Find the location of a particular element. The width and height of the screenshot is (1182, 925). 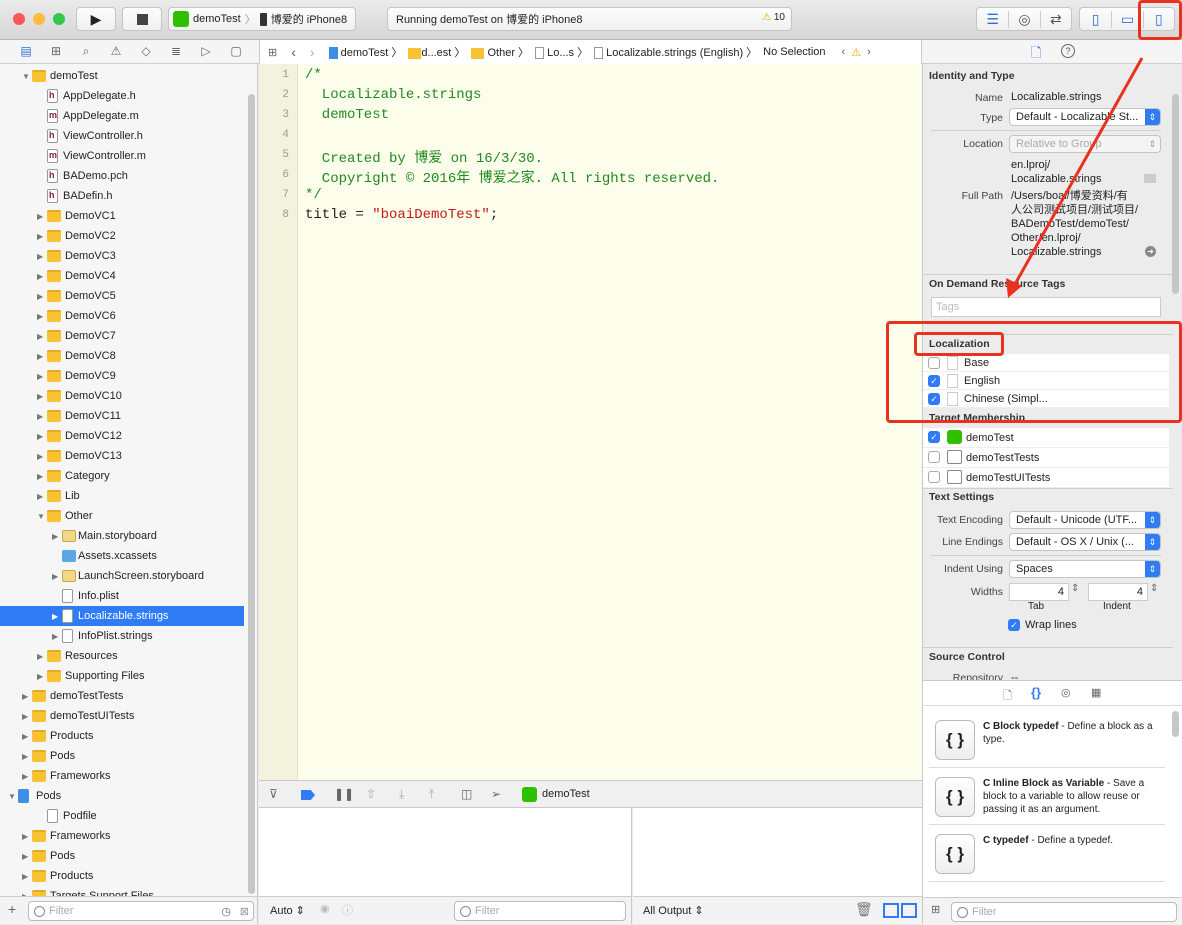

annotation-arrow is located at coordinates (1075, 177).